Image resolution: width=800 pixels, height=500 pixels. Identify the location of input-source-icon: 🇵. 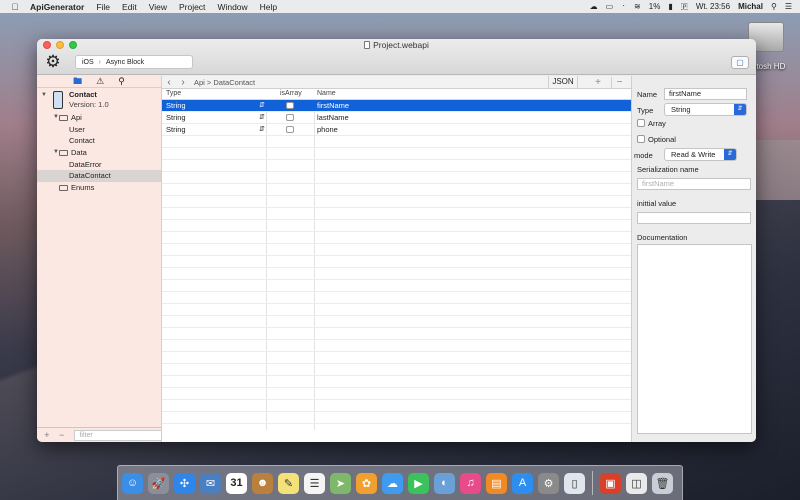
(684, 7).